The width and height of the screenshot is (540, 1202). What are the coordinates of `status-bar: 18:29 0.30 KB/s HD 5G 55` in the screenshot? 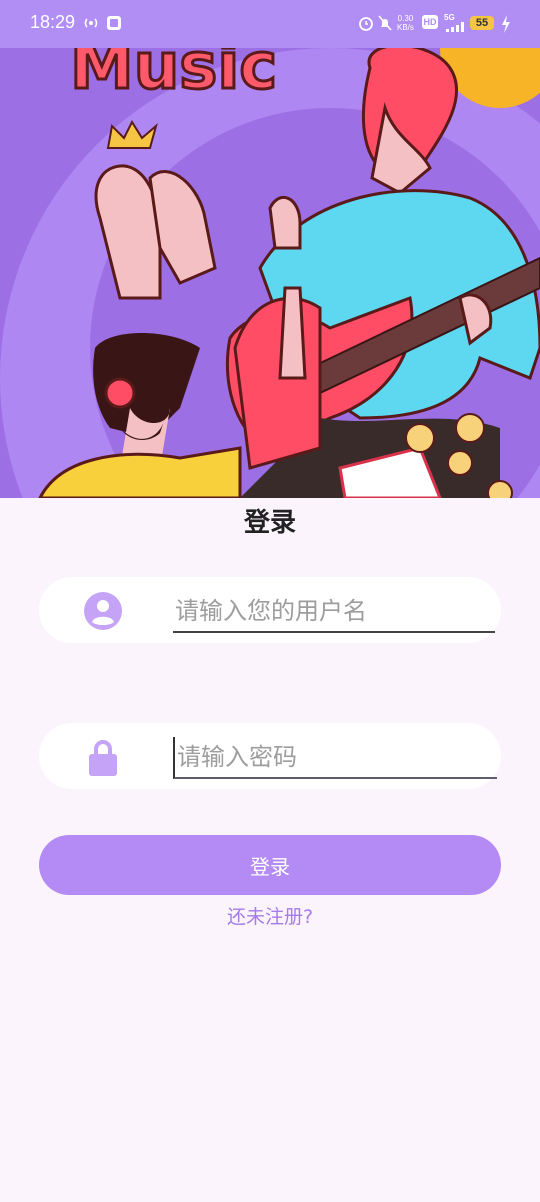 It's located at (270, 24).